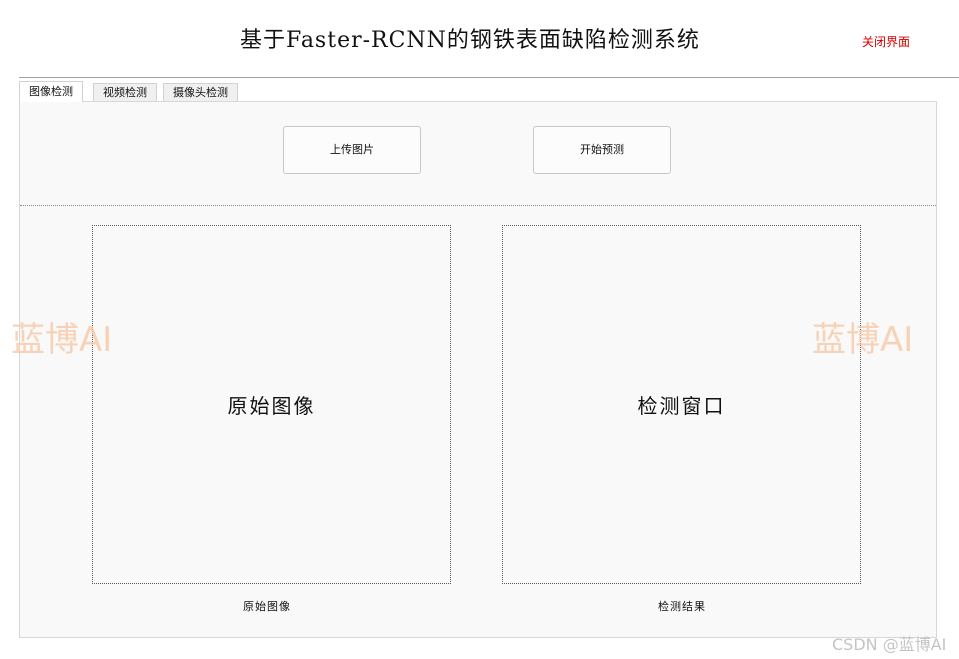 This screenshot has height=659, width=959. What do you see at coordinates (489, 77) in the screenshot?
I see `title-divider` at bounding box center [489, 77].